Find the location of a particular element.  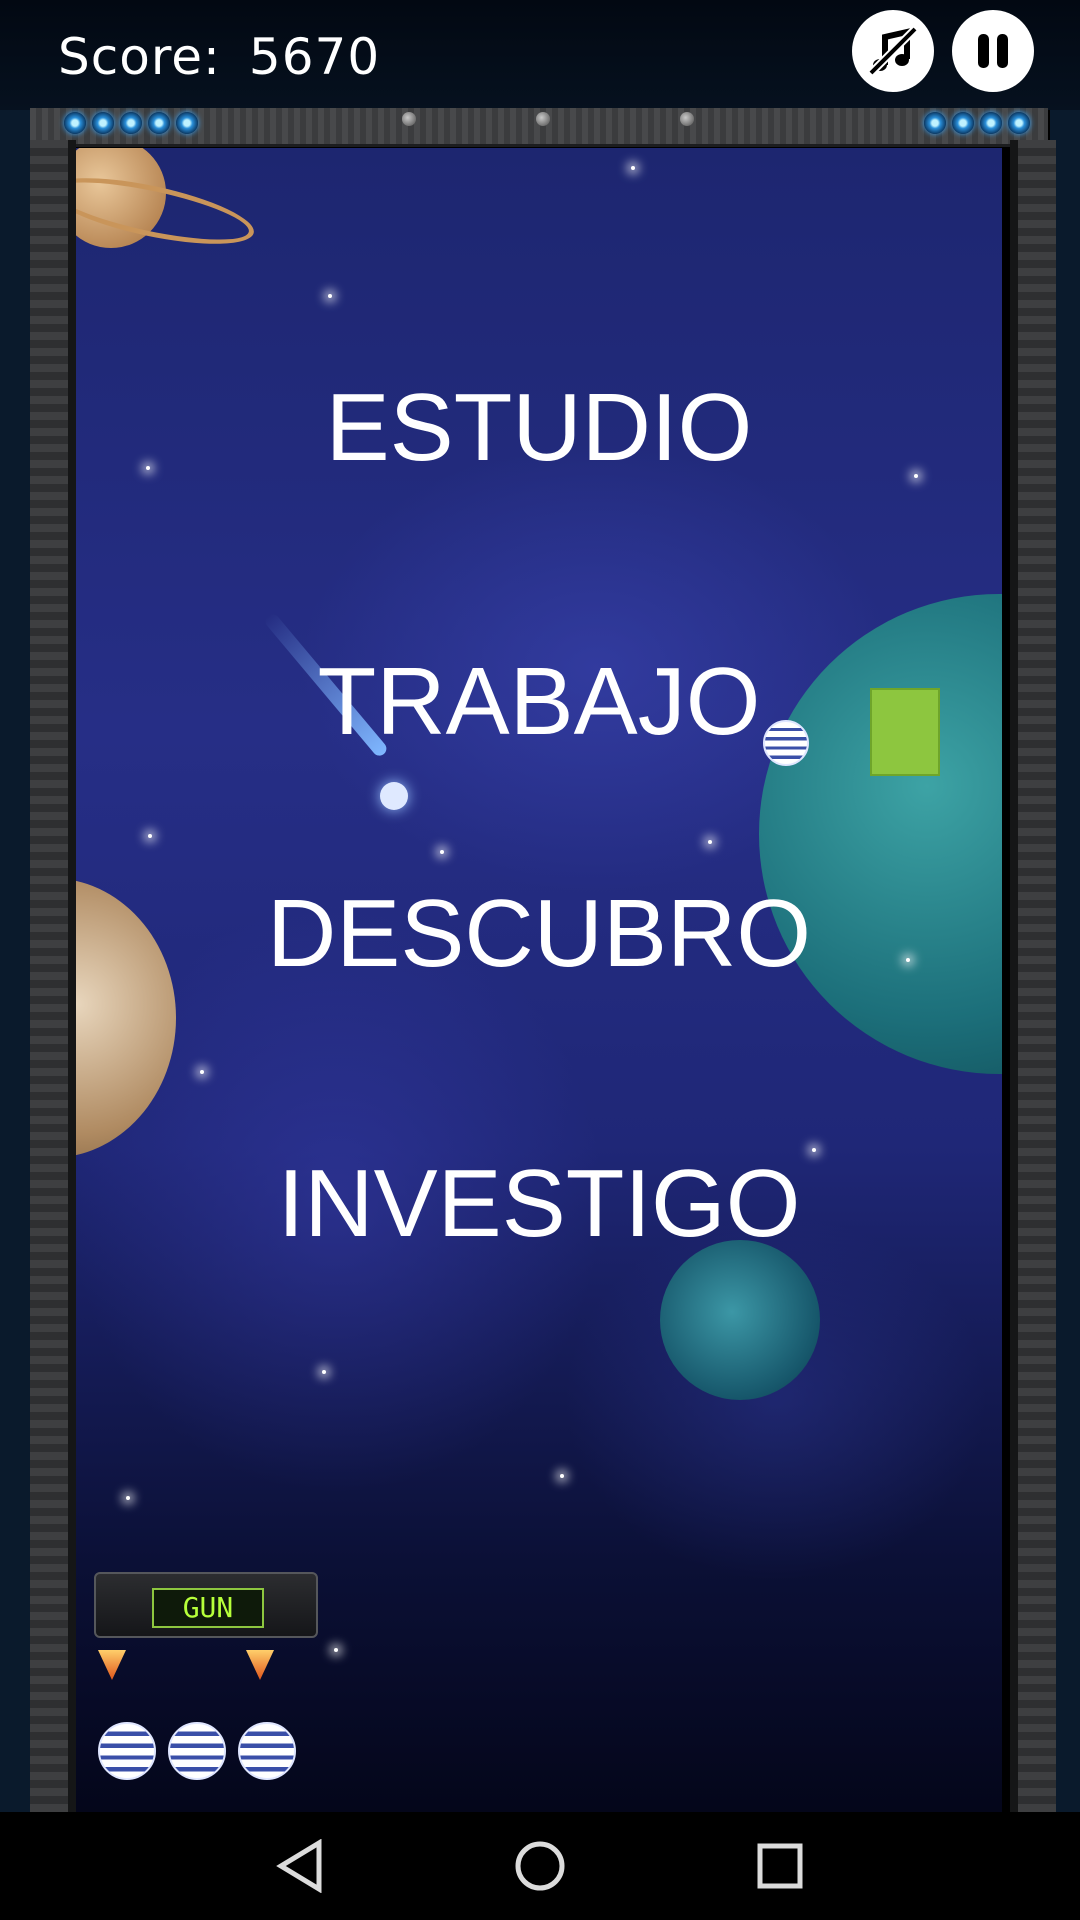

left-lights is located at coordinates (131, 123).